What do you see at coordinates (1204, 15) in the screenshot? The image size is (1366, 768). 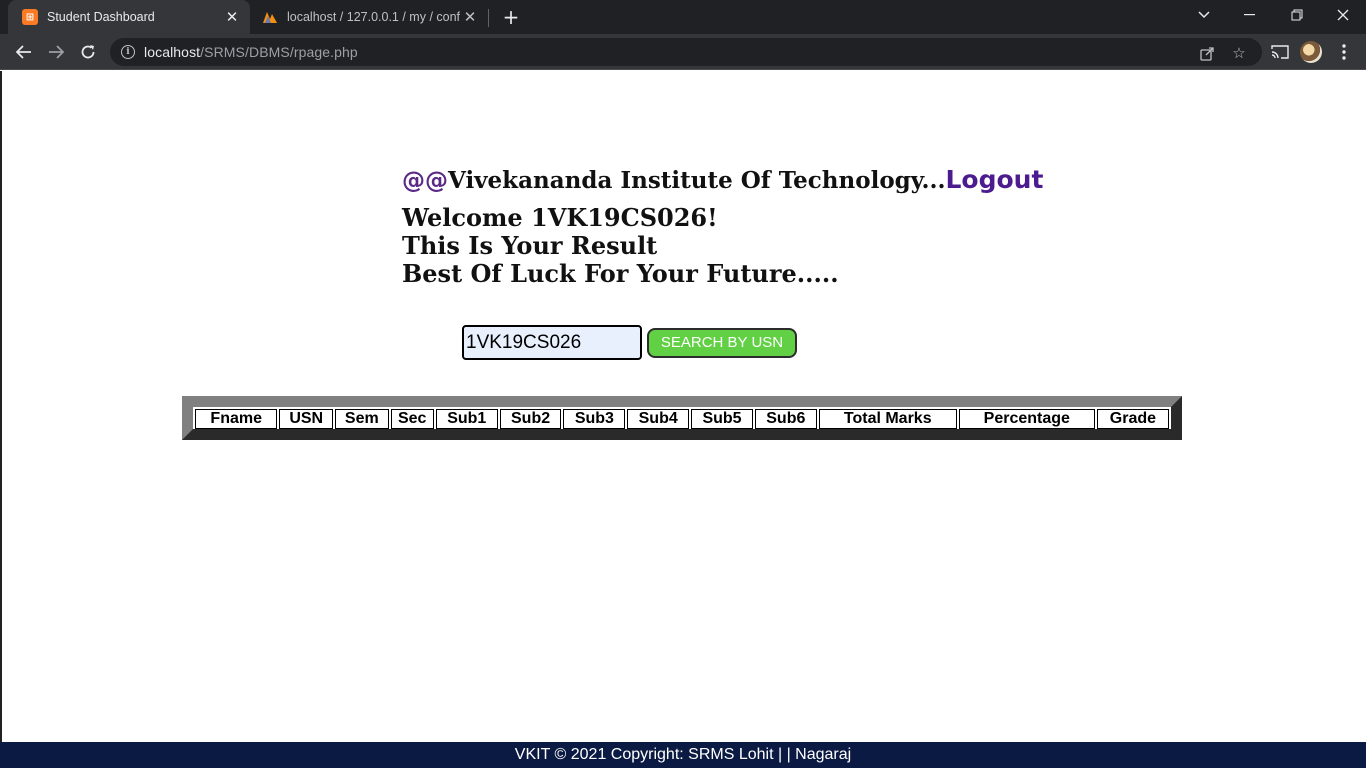 I see `tab-search-chevron-icon` at bounding box center [1204, 15].